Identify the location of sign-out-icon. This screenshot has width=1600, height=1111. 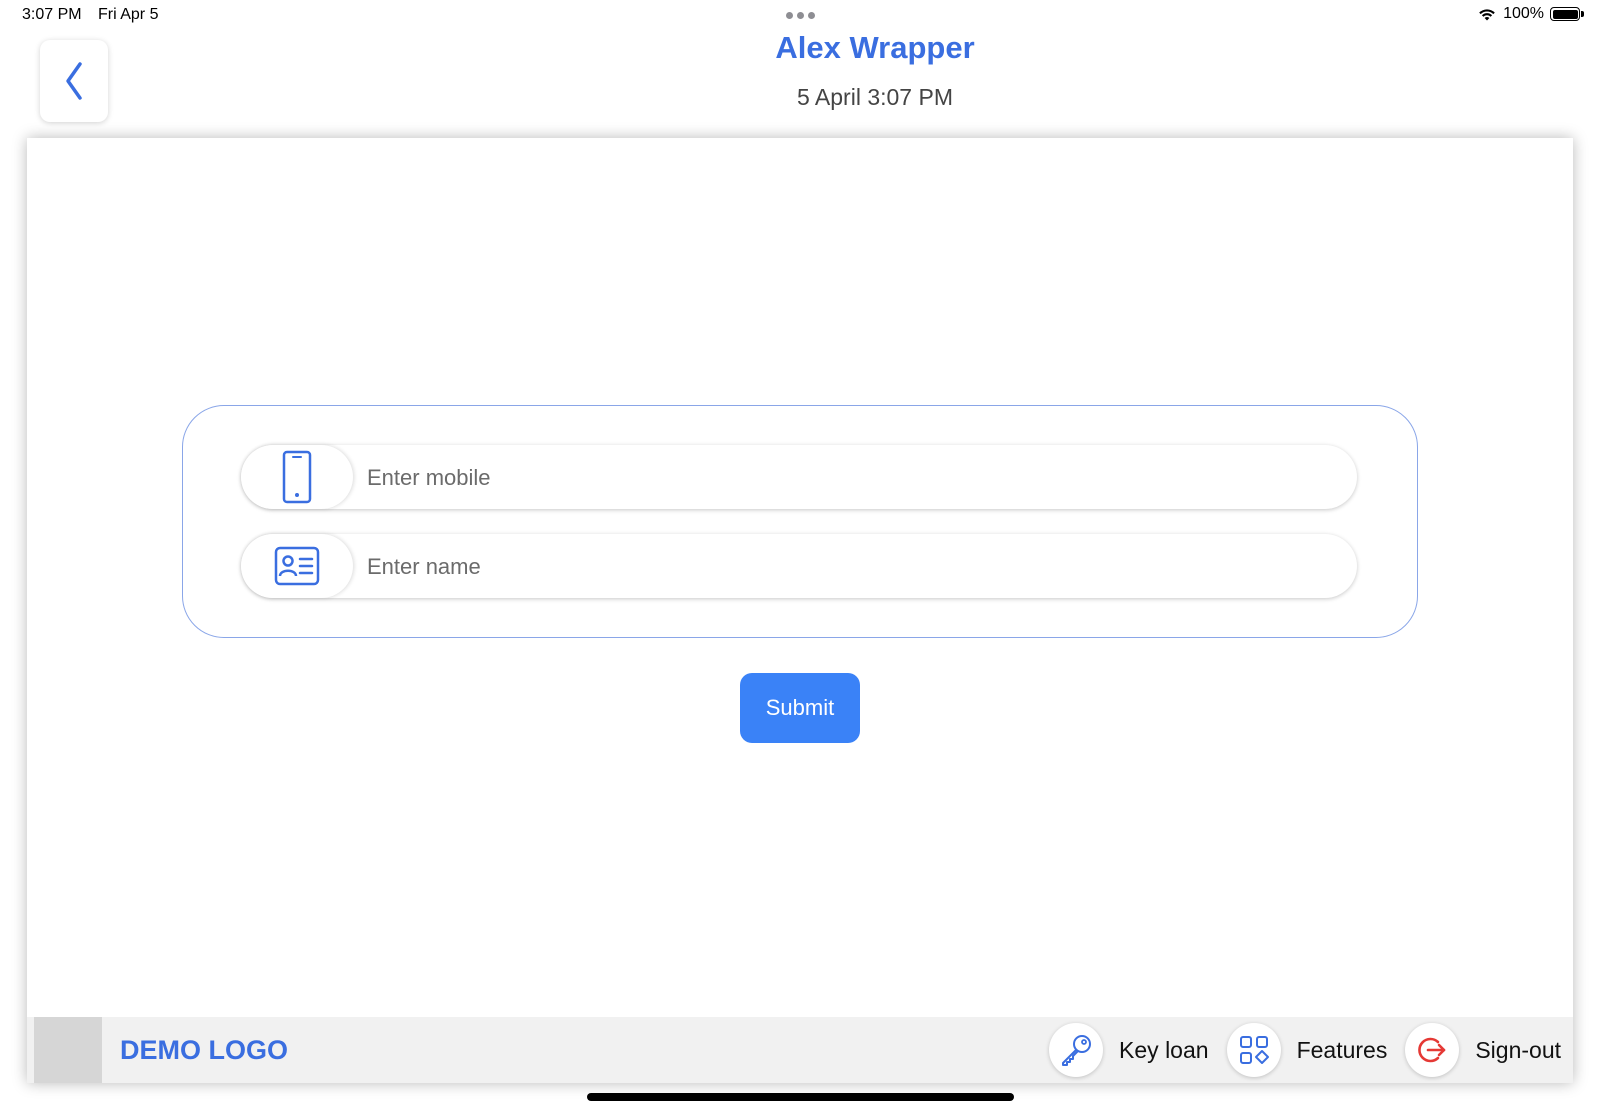
(1432, 1050).